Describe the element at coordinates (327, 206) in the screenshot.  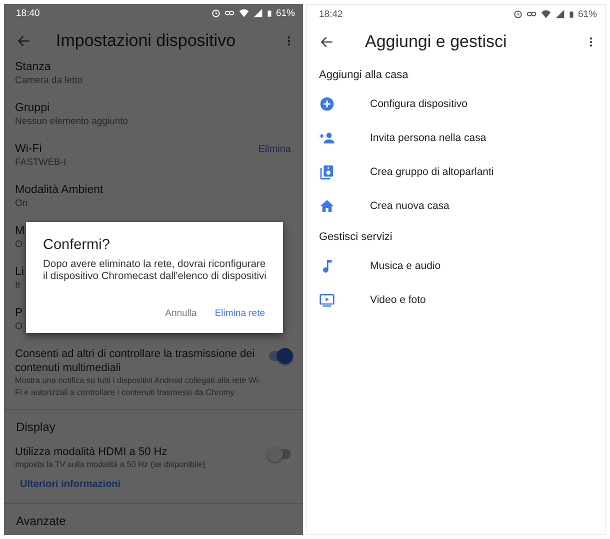
I see `home-icon` at that location.